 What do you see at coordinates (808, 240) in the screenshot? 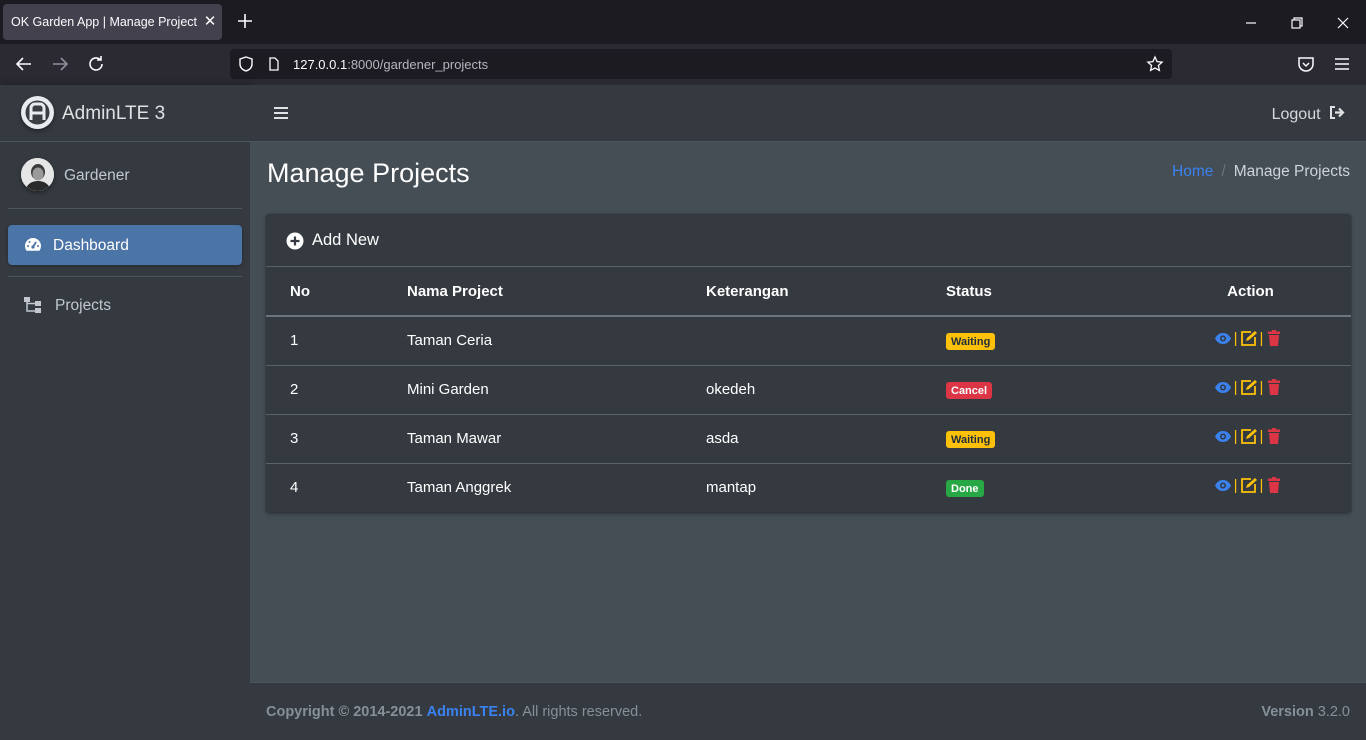
I see `card-header: Add New` at bounding box center [808, 240].